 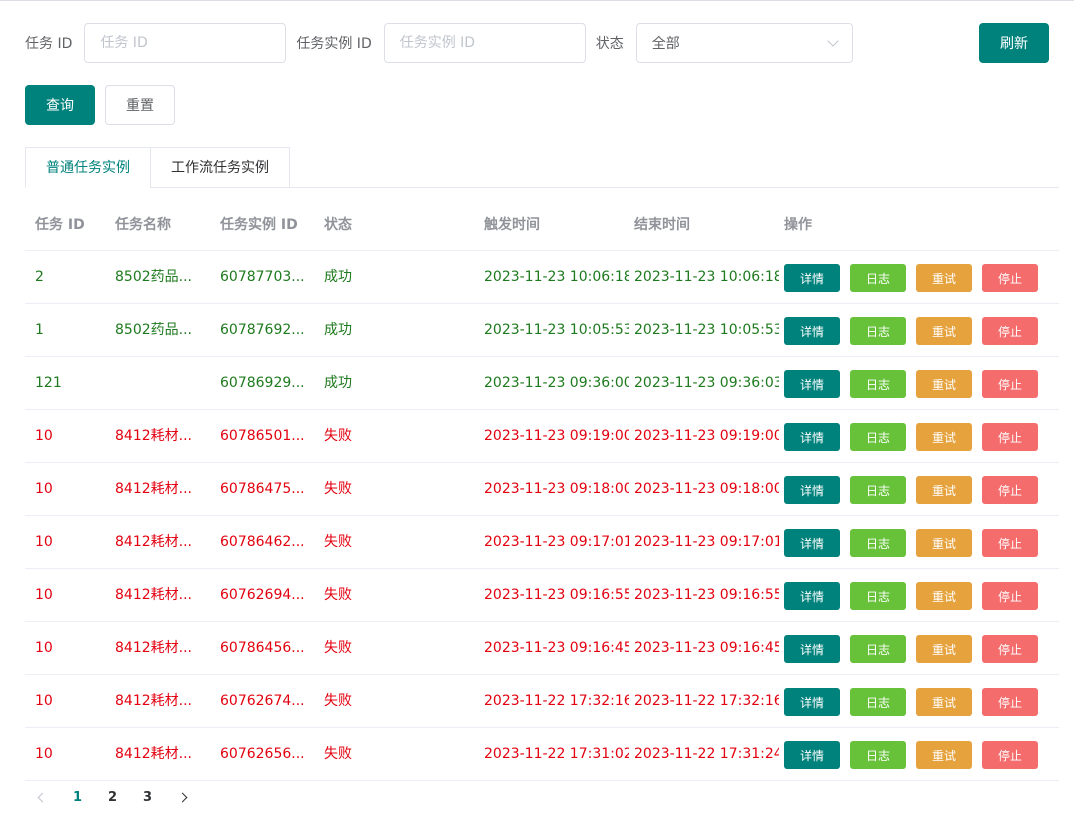 What do you see at coordinates (88, 167) in the screenshot?
I see `tab-normal-instances: 普通任务实例` at bounding box center [88, 167].